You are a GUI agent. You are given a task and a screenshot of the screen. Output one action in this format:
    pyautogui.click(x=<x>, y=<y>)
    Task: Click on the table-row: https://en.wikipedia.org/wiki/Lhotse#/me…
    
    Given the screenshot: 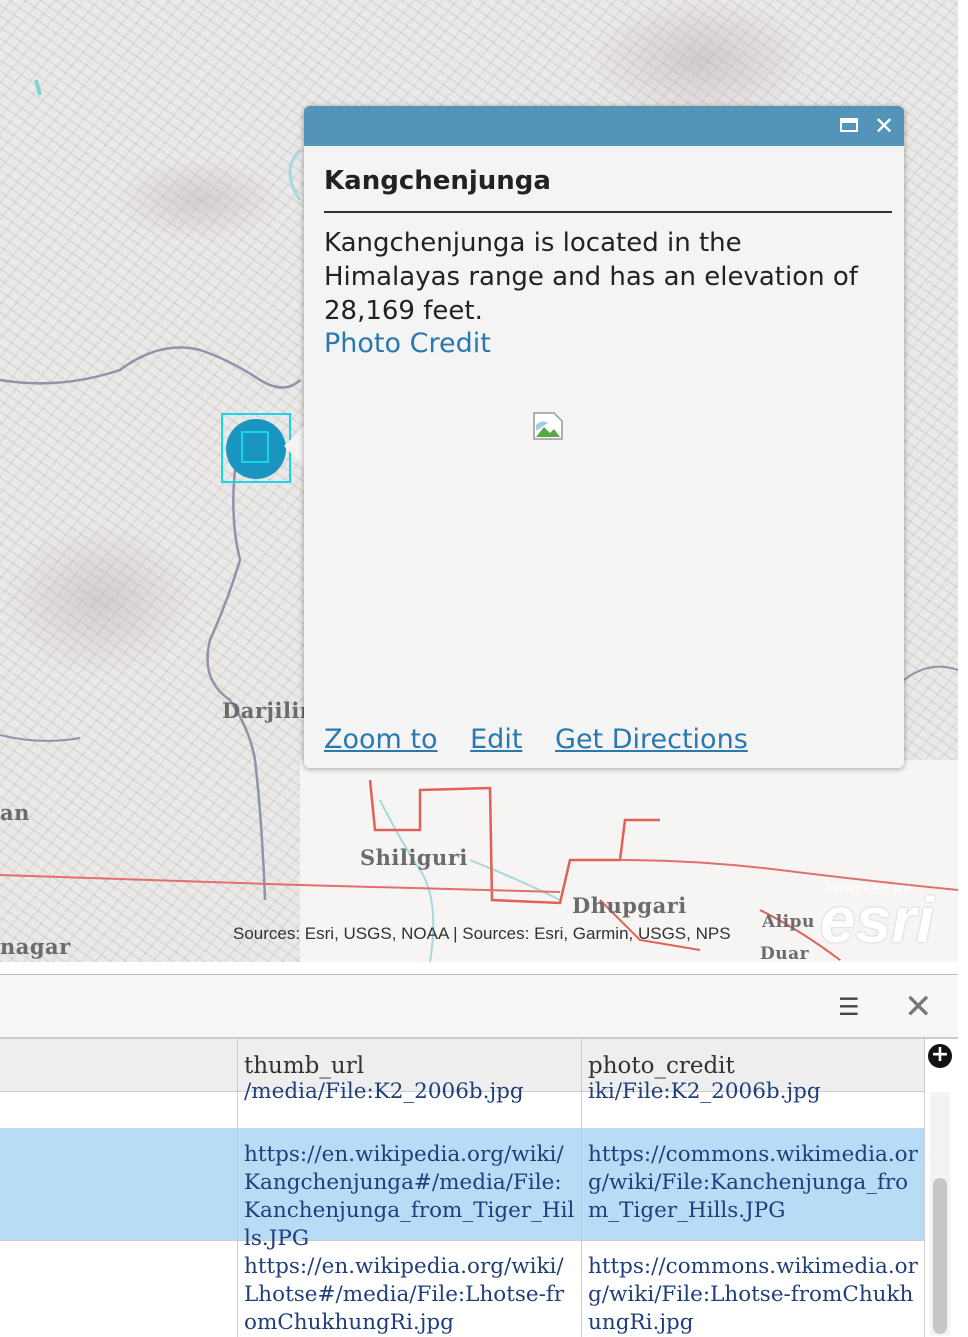 What is the action you would take?
    pyautogui.click(x=462, y=1288)
    